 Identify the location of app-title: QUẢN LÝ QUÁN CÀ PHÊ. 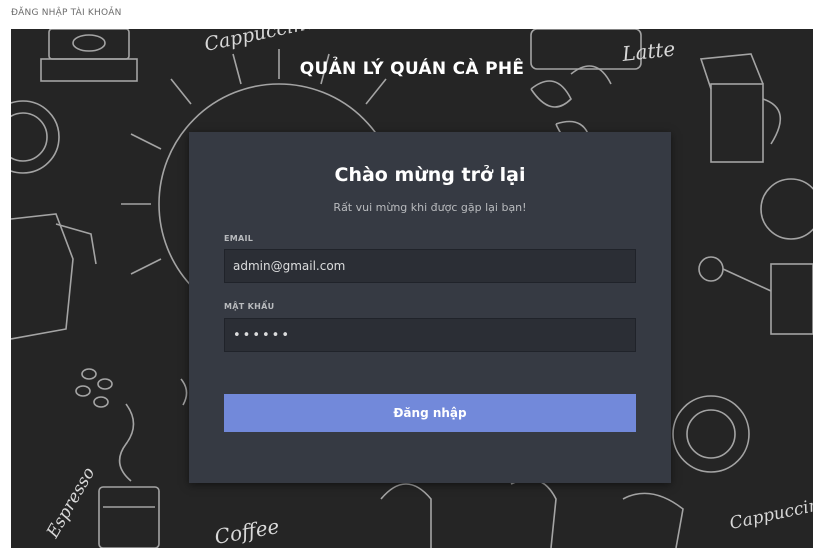
(412, 69).